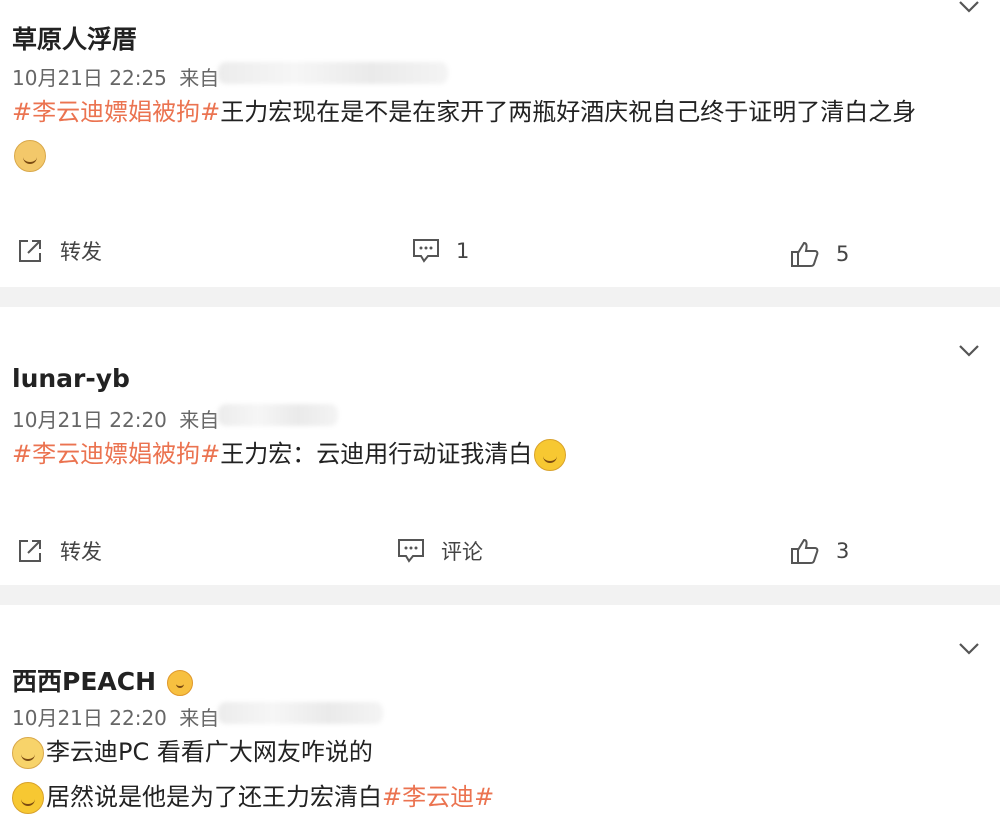 This screenshot has height=829, width=1000. I want to click on comment-label: 评论, so click(462, 552).